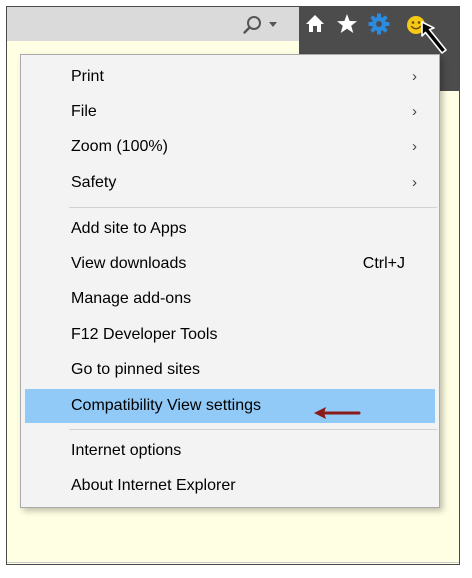 The height and width of the screenshot is (578, 472). I want to click on menu-item-file: File ›, so click(230, 112).